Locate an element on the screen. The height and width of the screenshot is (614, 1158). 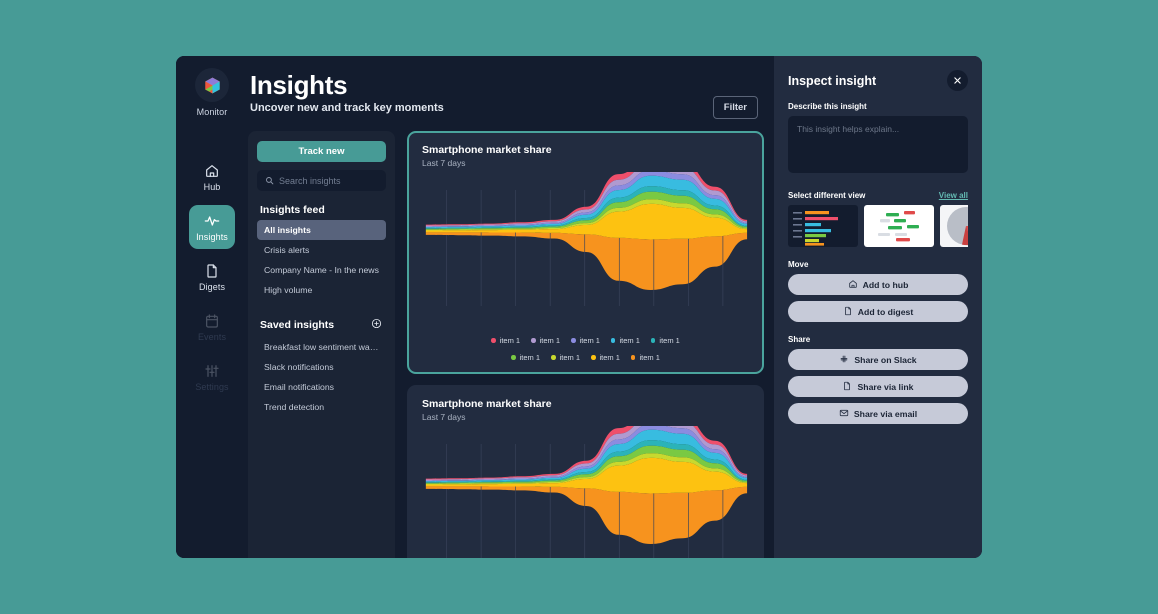
feed-item-all-insights: All insights is located at coordinates (321, 230).